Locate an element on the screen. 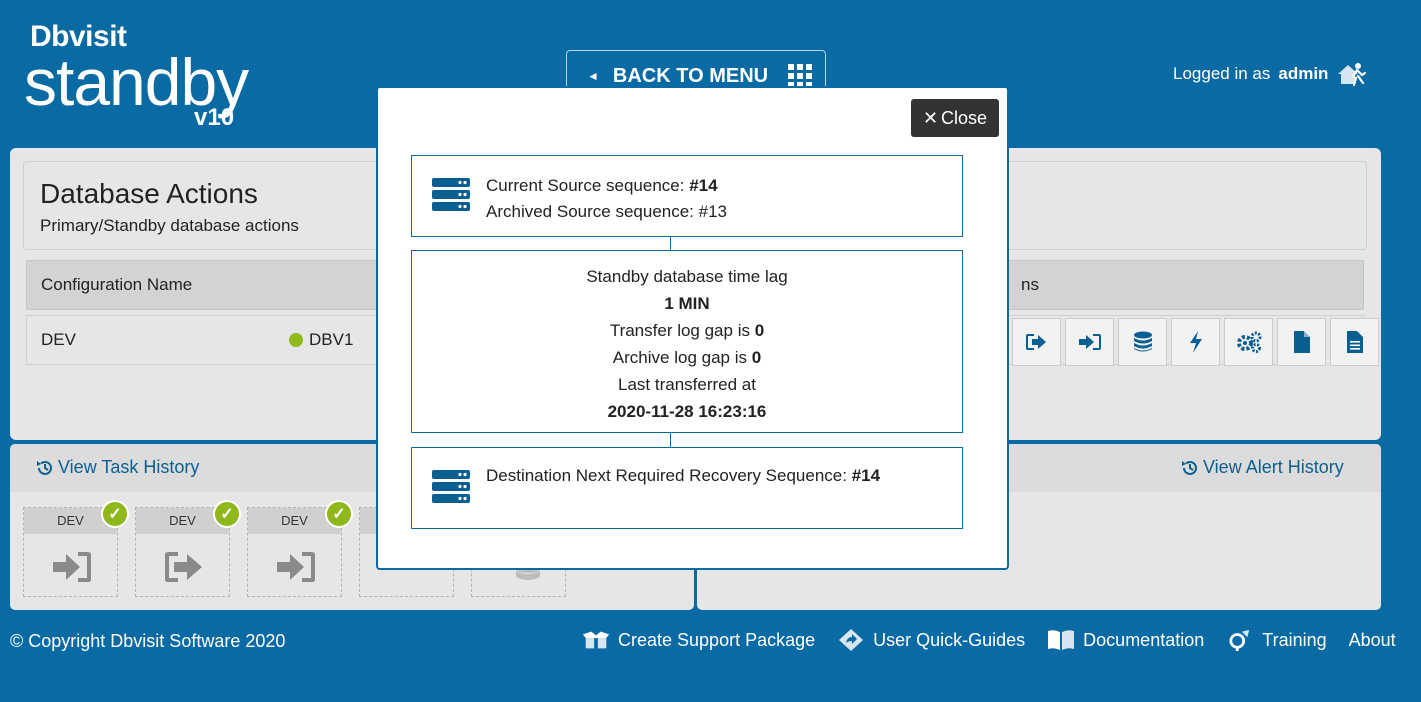 The width and height of the screenshot is (1421, 702). view-alert-history-link: View Alert History is located at coordinates (1262, 467).